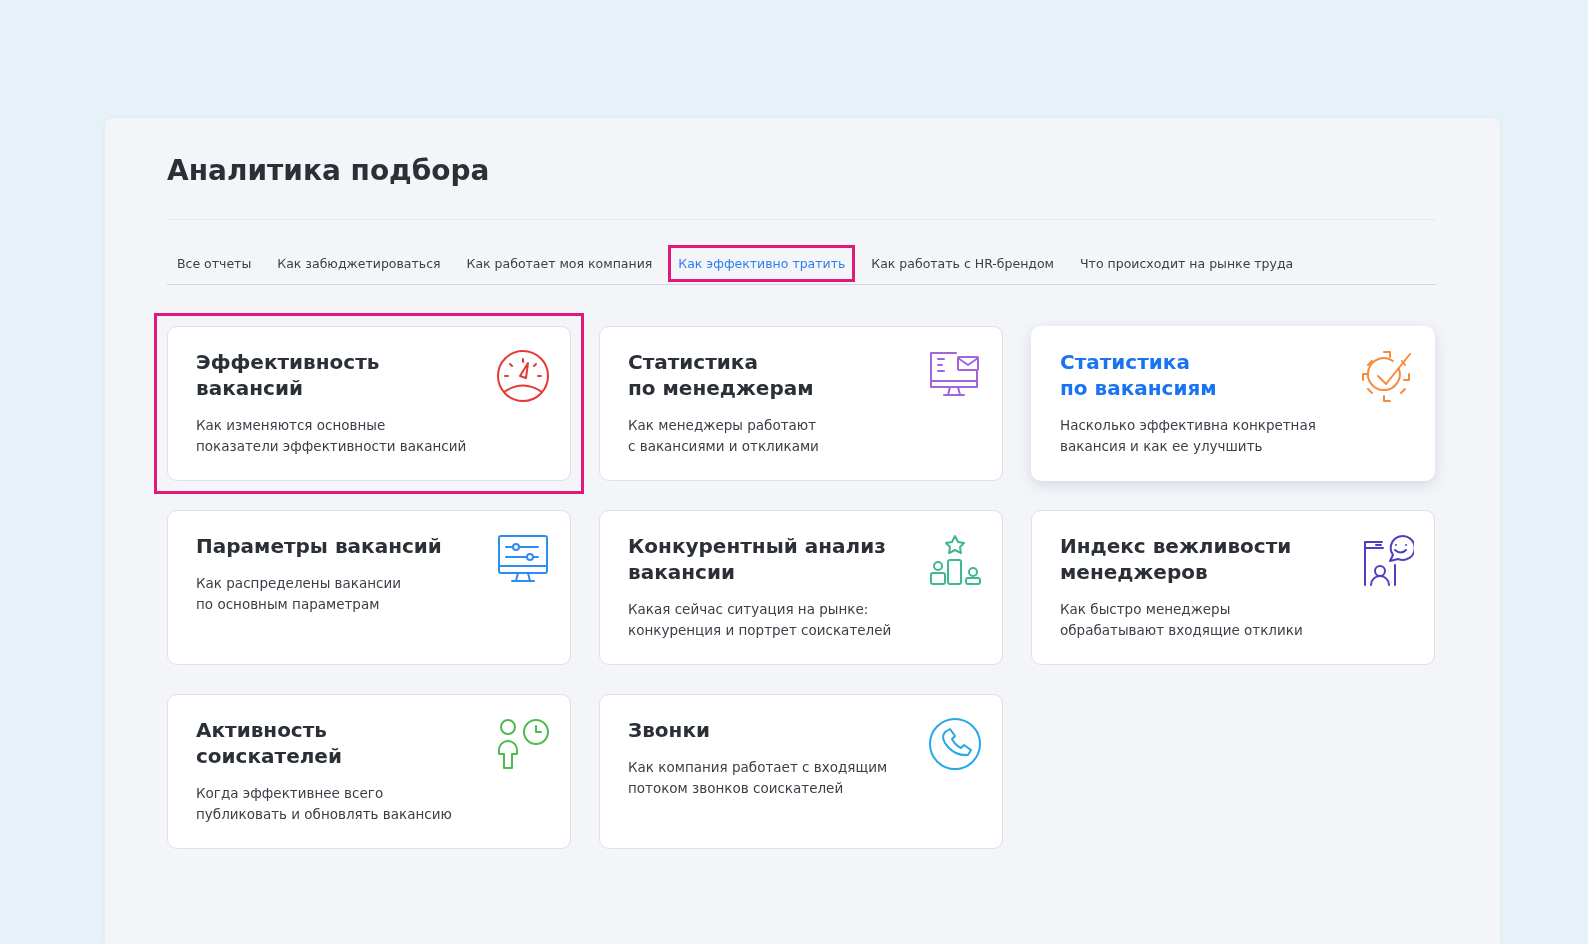 Image resolution: width=1588 pixels, height=944 pixels. I want to click on card-description: Насколько эффективна конкретная вакансия и как ее улучшить, so click(1188, 436).